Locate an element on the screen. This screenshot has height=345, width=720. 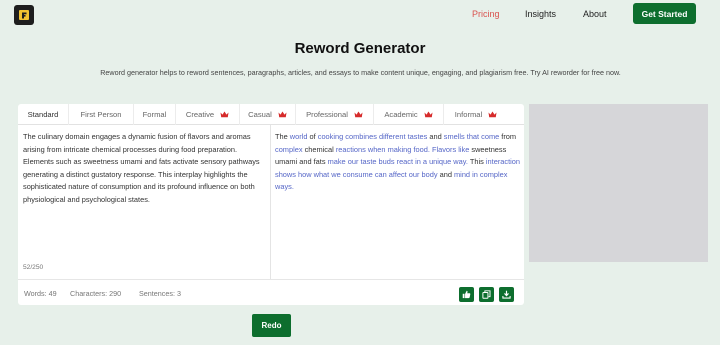
changed-phrase: cooking combines different tastes is located at coordinates (373, 136).